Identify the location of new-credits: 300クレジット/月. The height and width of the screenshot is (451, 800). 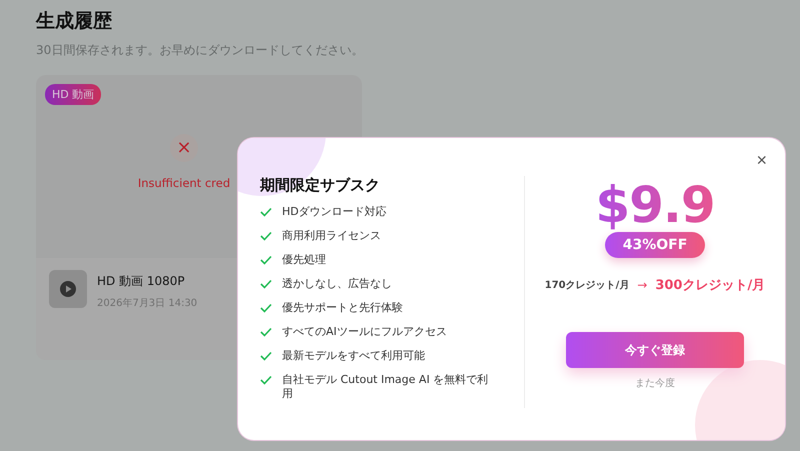
(710, 285).